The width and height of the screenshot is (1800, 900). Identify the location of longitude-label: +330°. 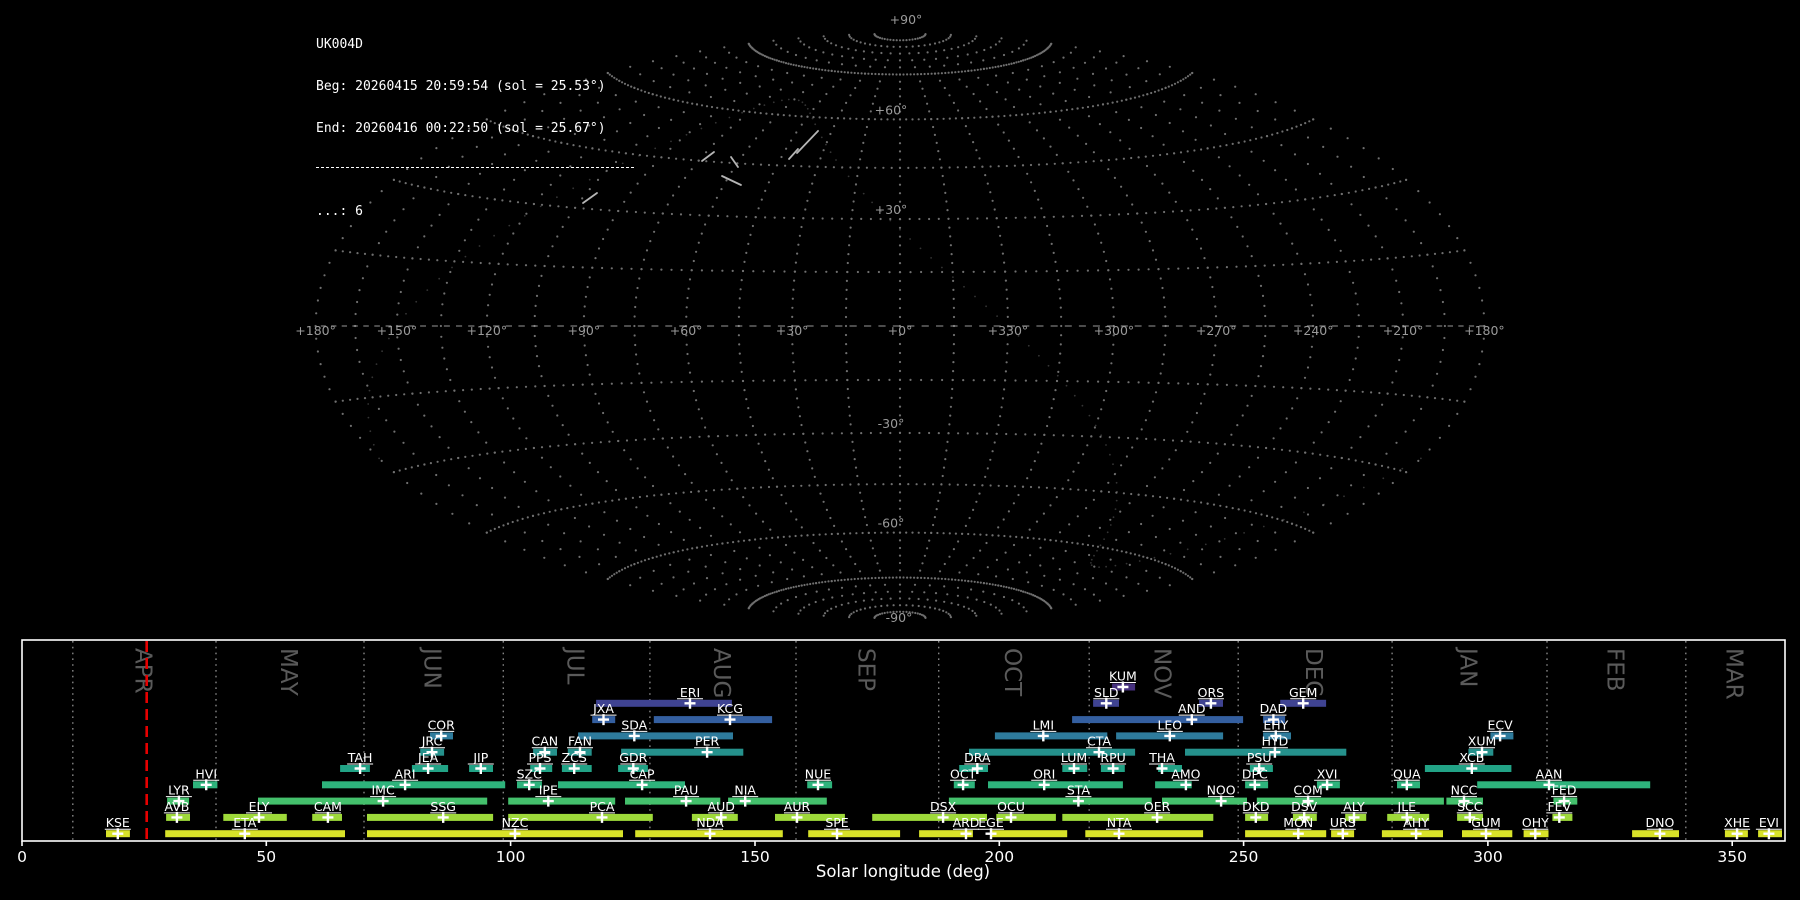
(1008, 330).